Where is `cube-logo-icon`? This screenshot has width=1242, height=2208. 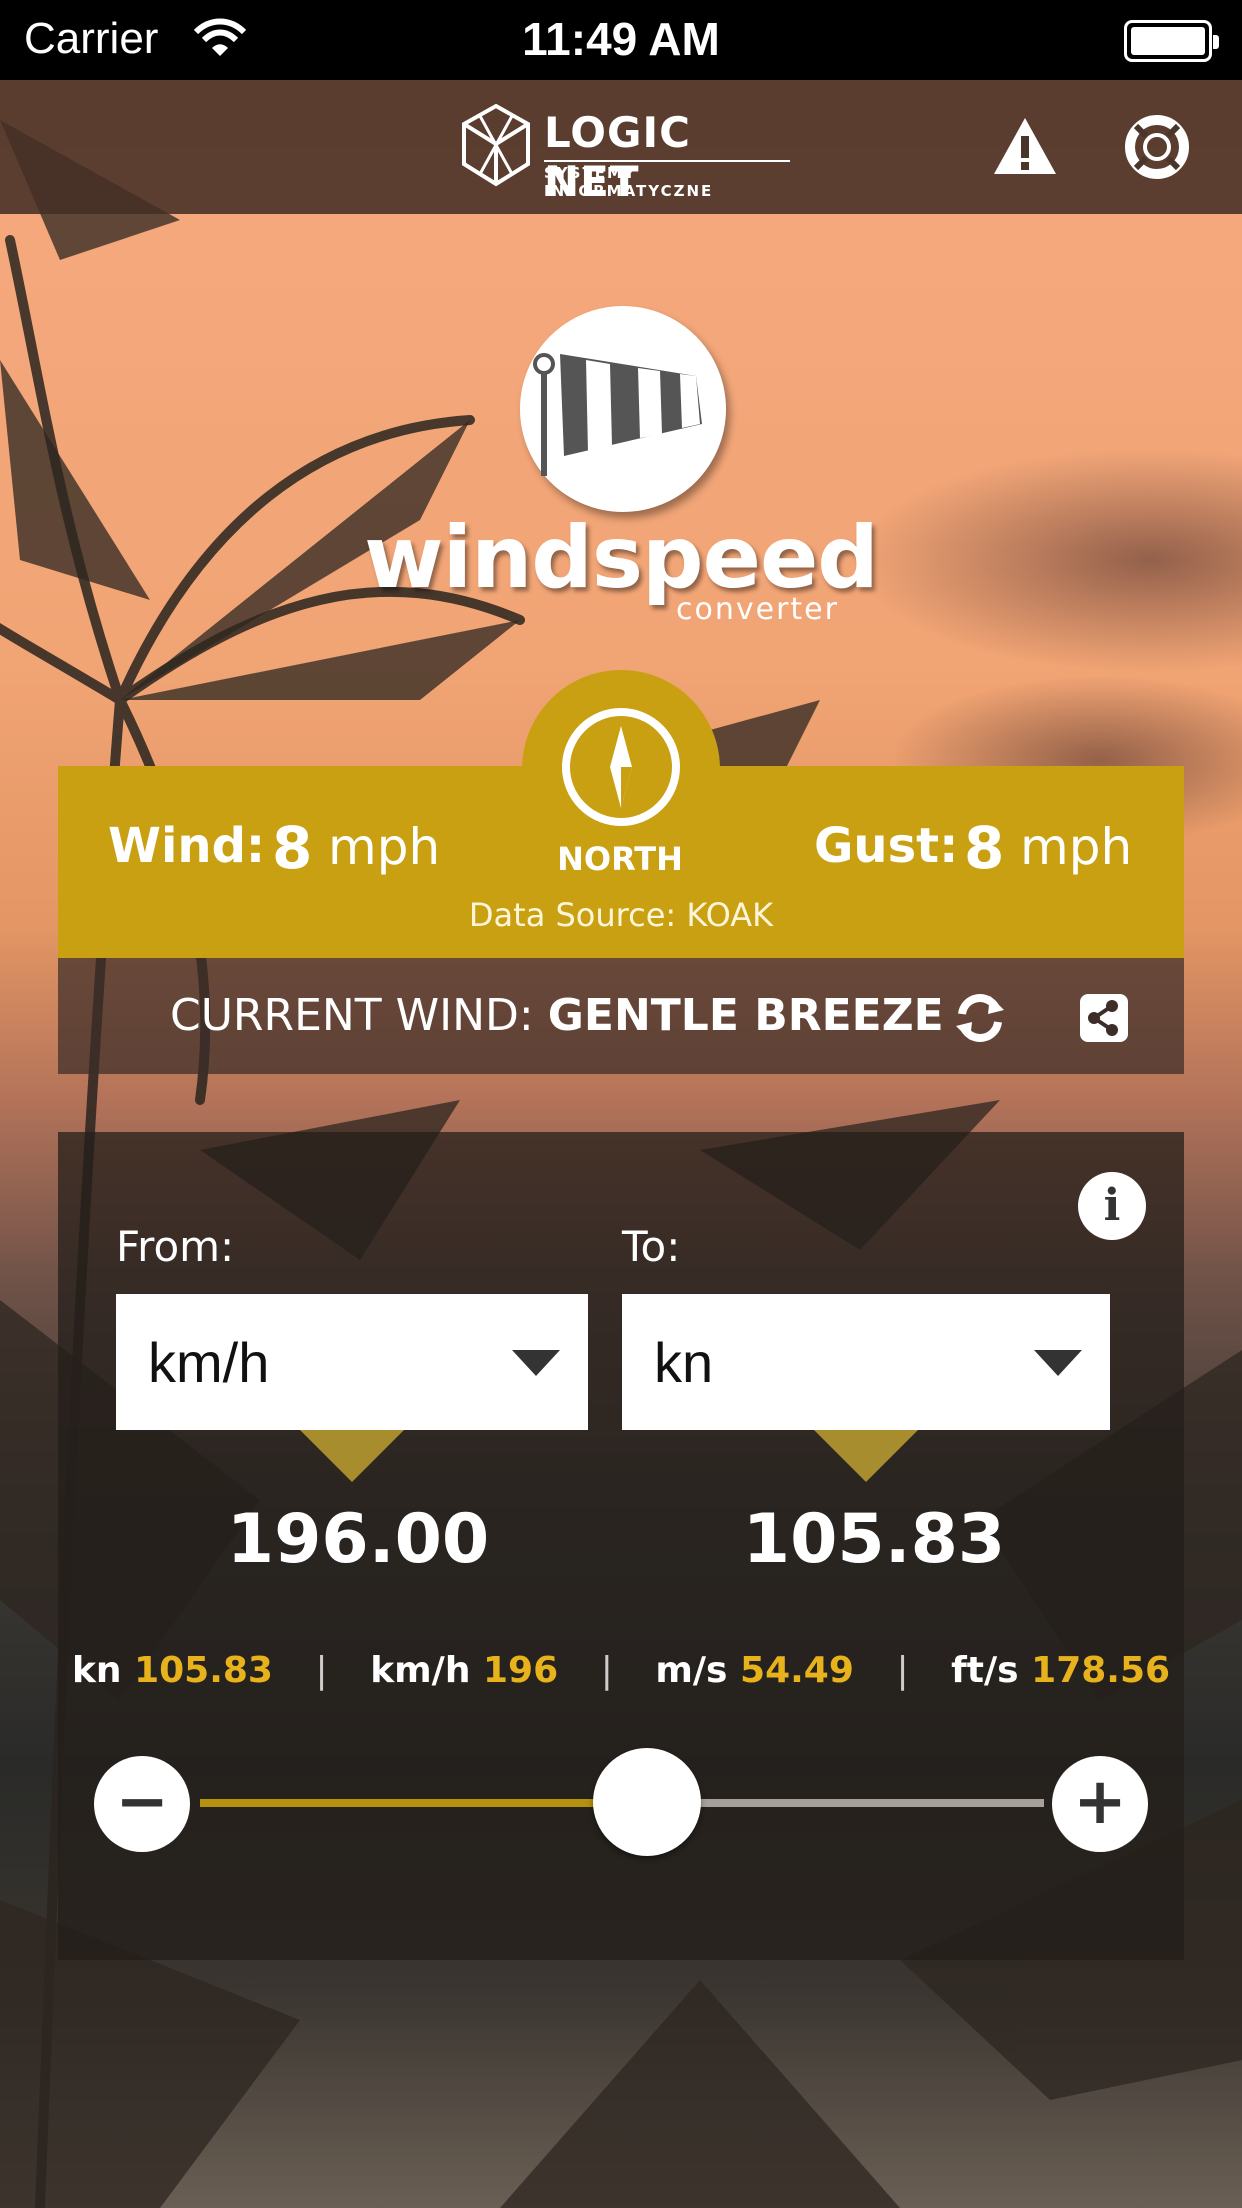 cube-logo-icon is located at coordinates (496, 145).